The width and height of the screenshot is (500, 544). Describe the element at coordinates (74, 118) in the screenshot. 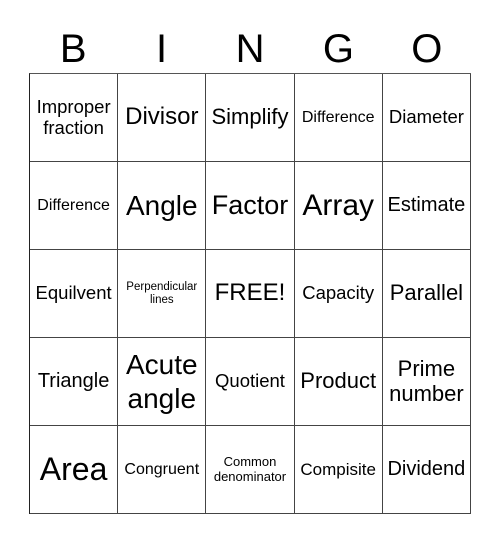

I see `bingo-cell: Improper fraction` at that location.